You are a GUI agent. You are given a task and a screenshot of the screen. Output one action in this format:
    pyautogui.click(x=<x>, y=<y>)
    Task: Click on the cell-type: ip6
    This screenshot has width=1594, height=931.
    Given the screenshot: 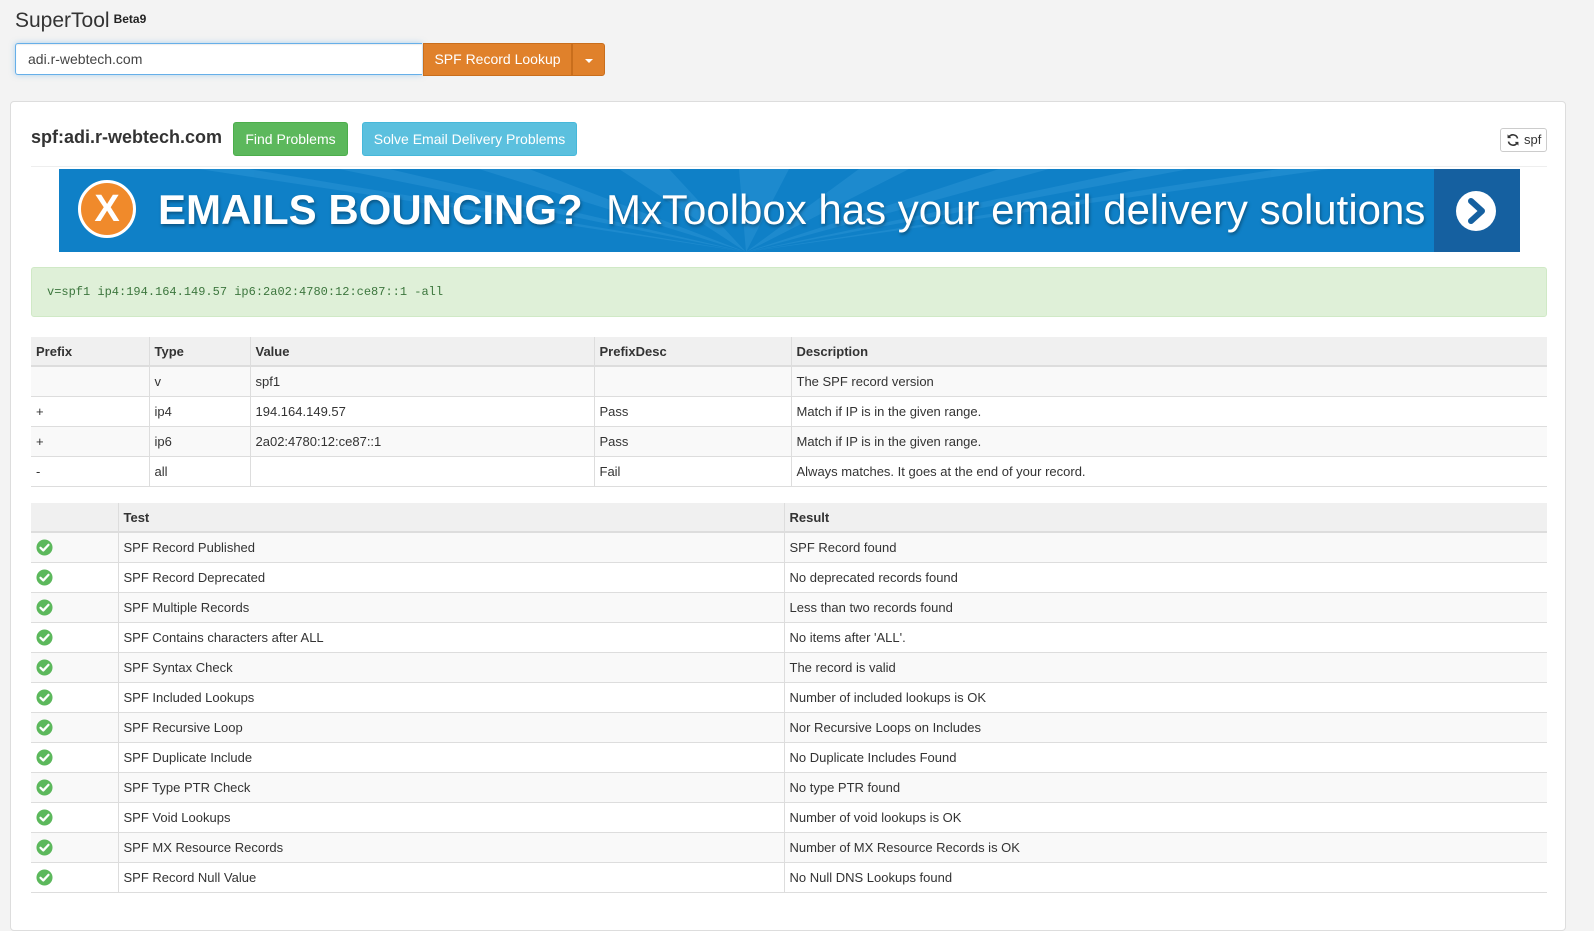 What is the action you would take?
    pyautogui.click(x=199, y=441)
    